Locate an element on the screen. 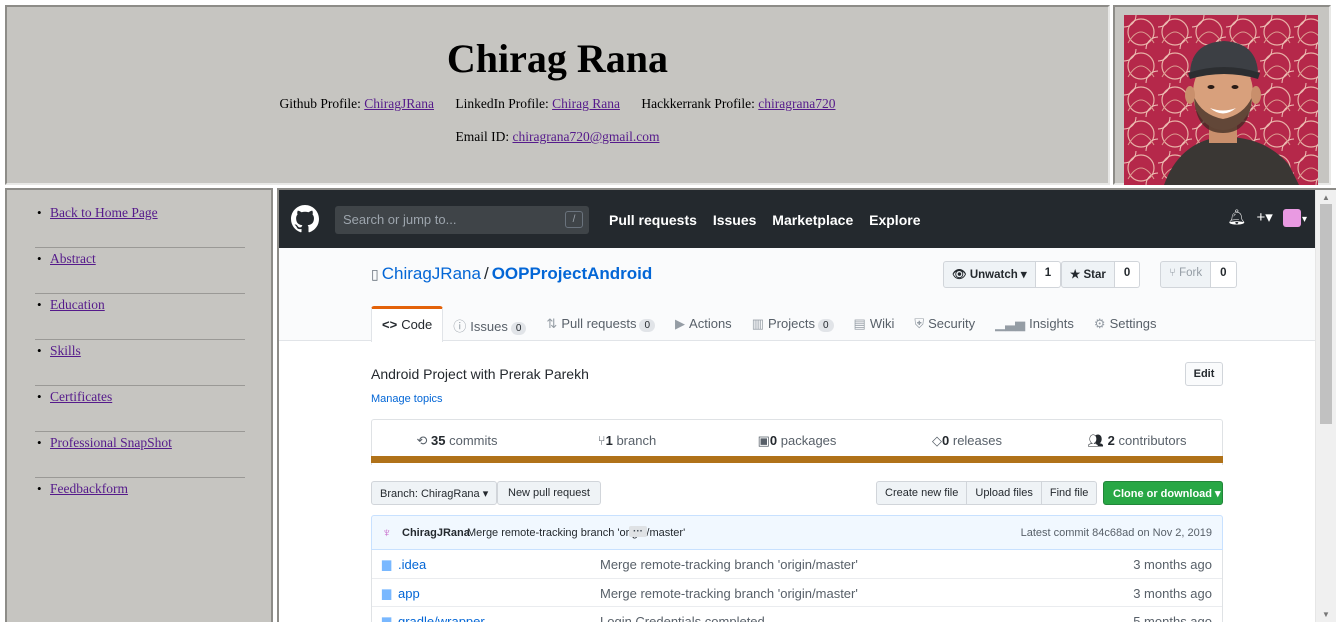 This screenshot has width=1336, height=622. scrollbar-thumb is located at coordinates (1326, 314).